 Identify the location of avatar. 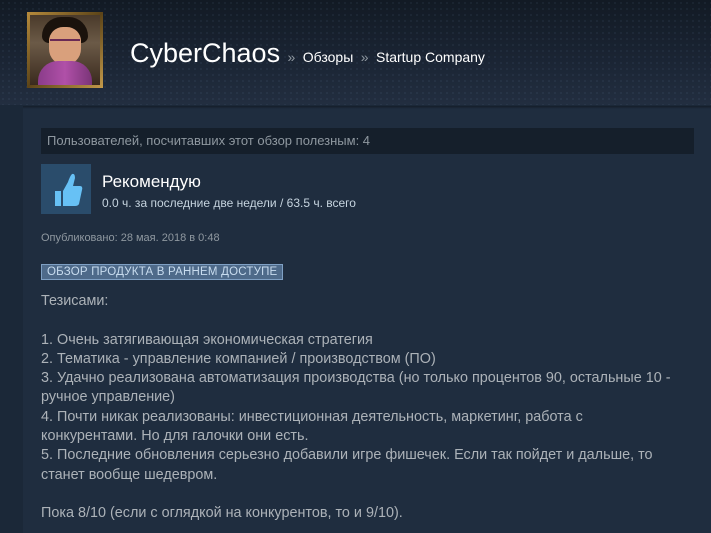
(65, 50).